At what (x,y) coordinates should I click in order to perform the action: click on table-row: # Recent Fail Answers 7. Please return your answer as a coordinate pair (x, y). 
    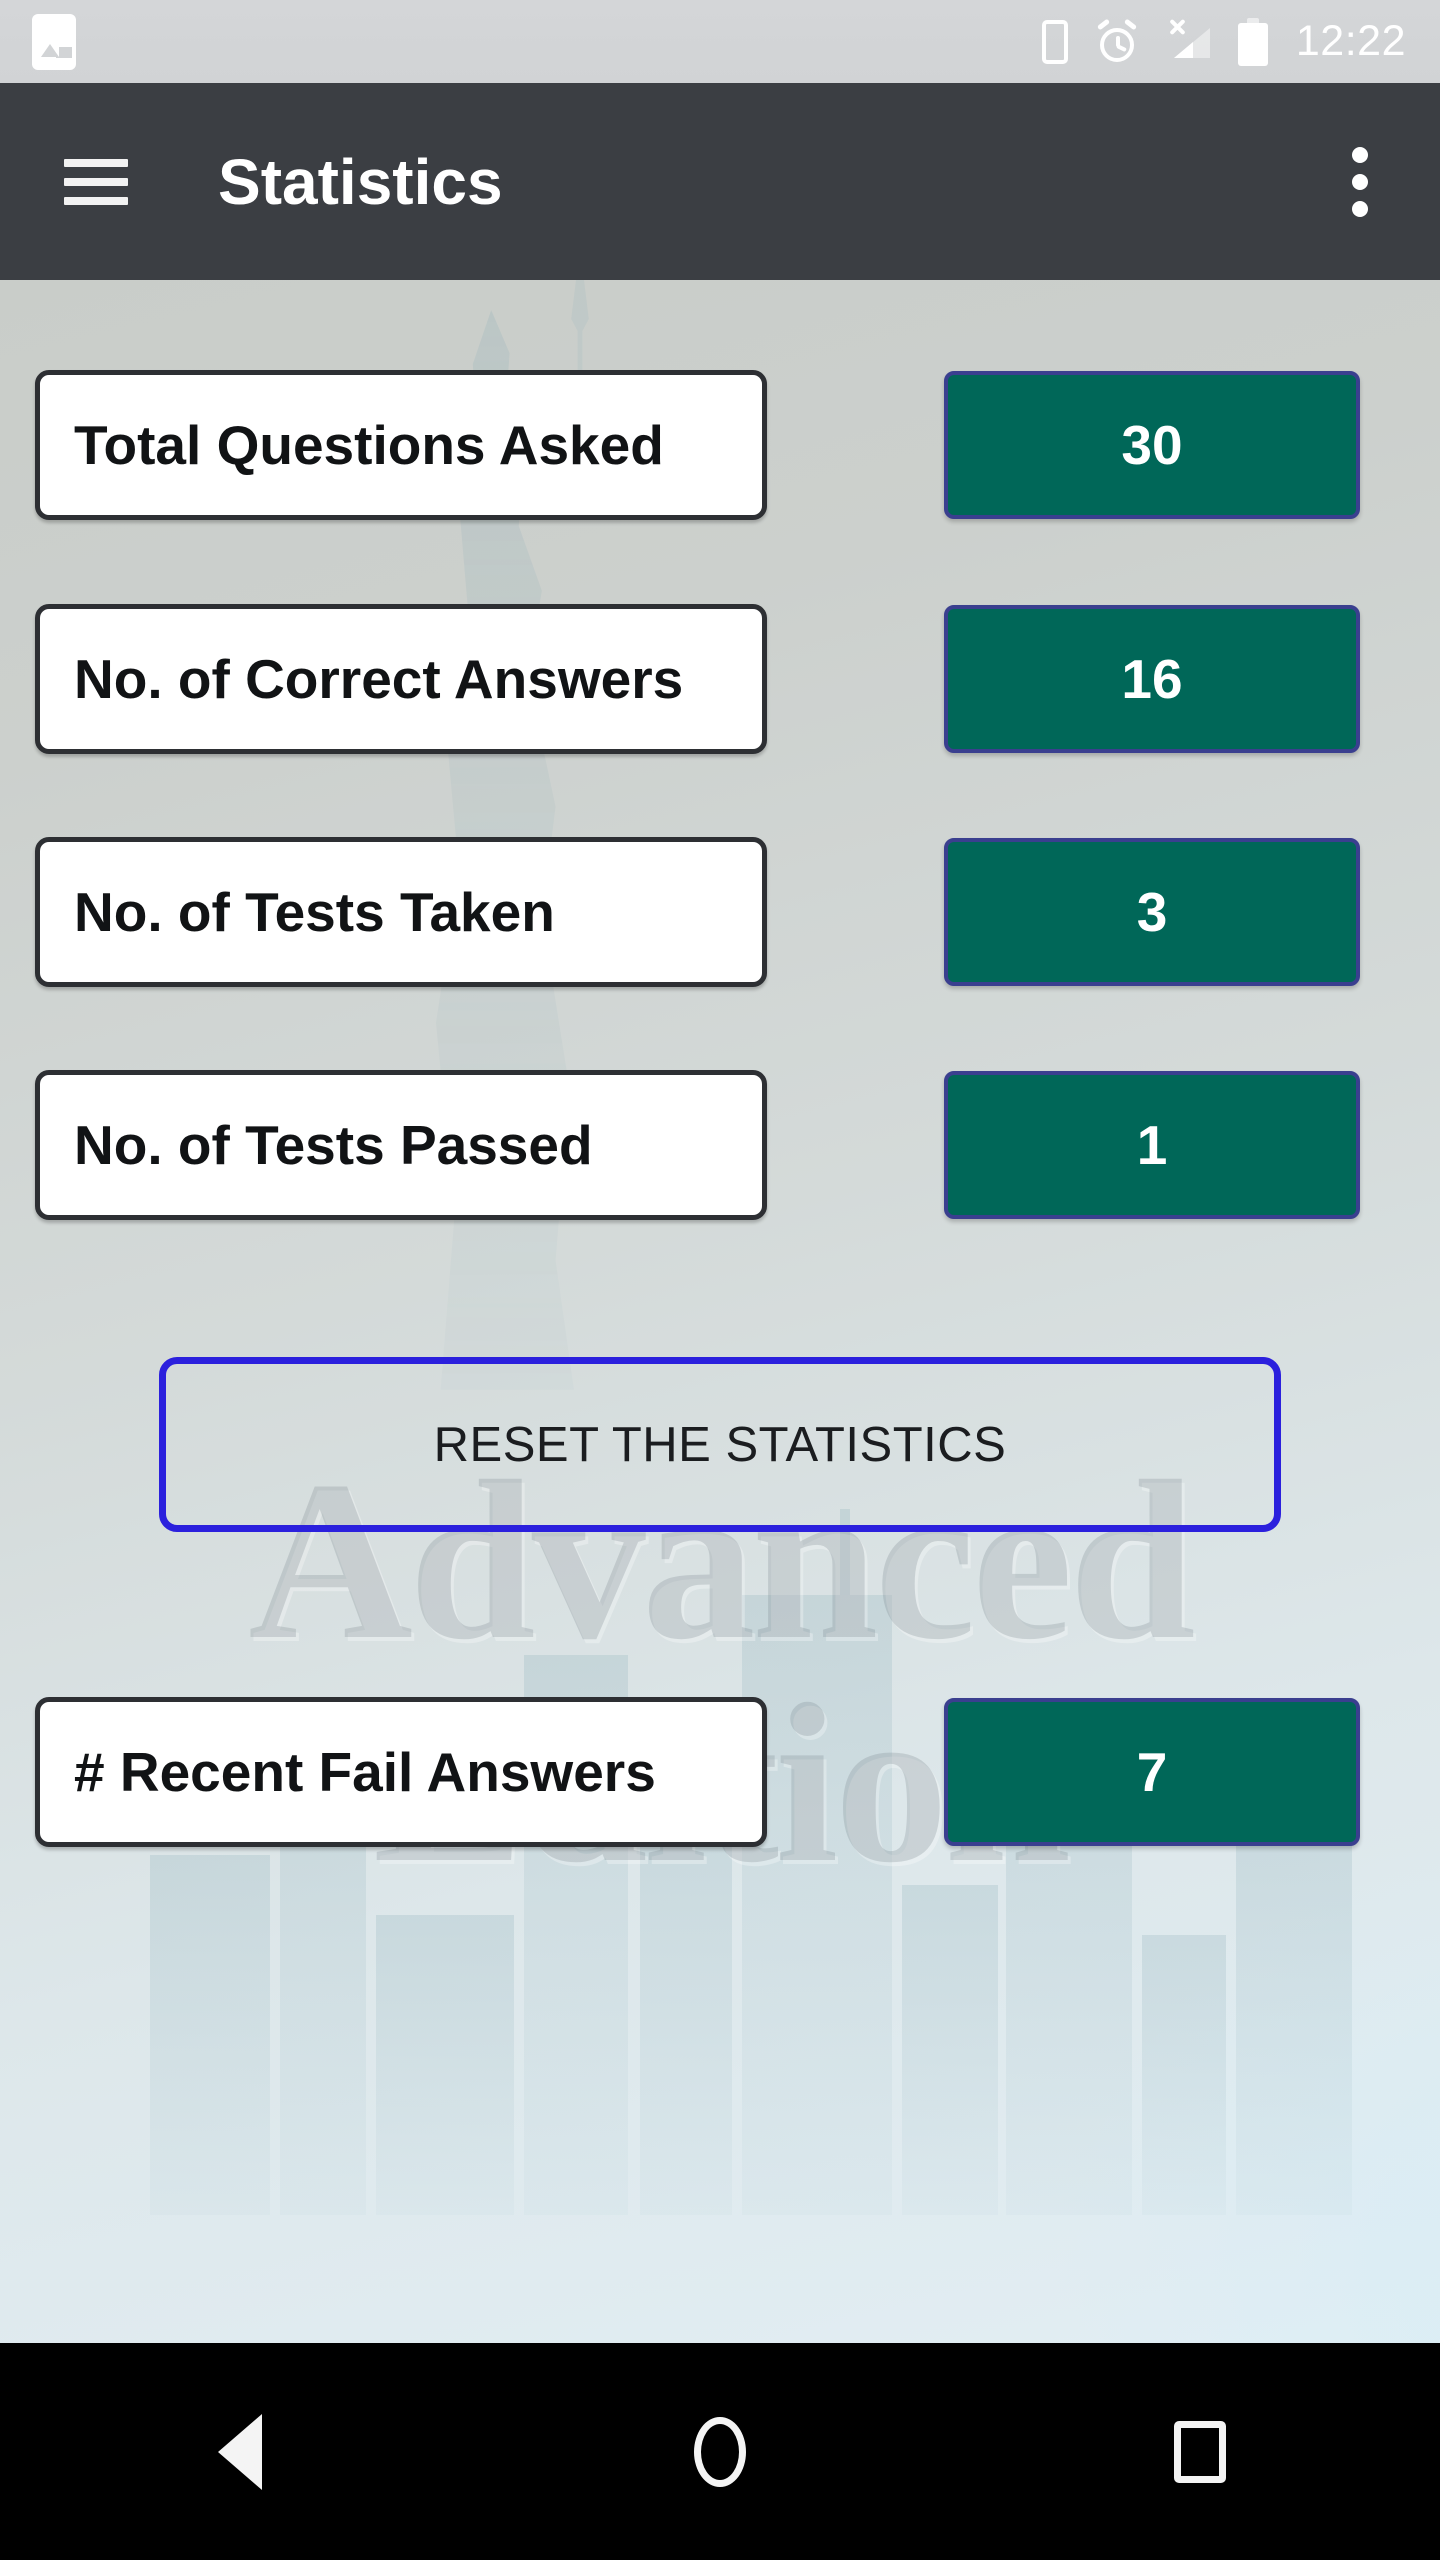
    Looking at the image, I should click on (720, 1772).